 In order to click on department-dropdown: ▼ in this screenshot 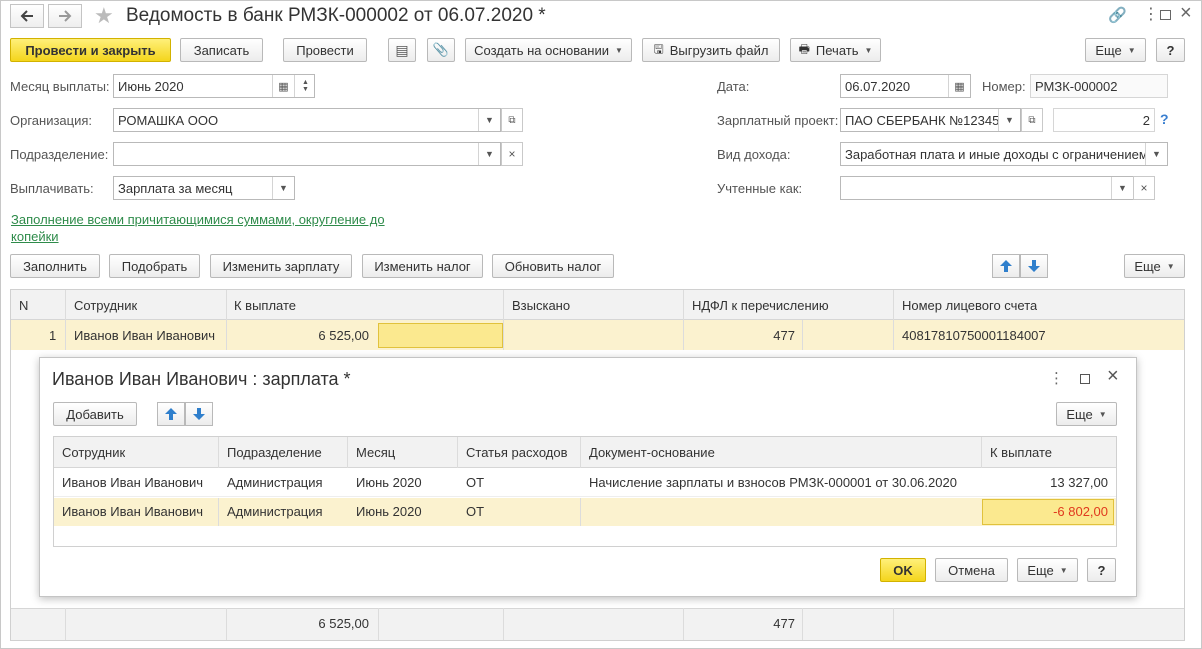, I will do `click(489, 154)`.